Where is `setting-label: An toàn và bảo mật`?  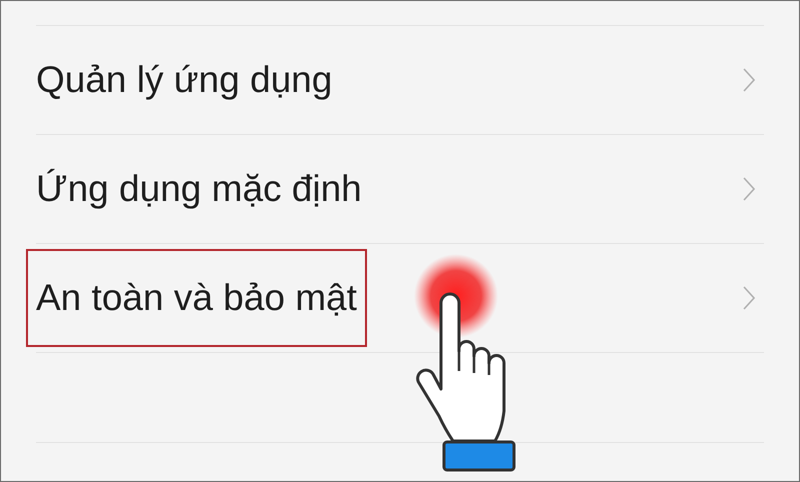 setting-label: An toàn và bảo mật is located at coordinates (196, 298).